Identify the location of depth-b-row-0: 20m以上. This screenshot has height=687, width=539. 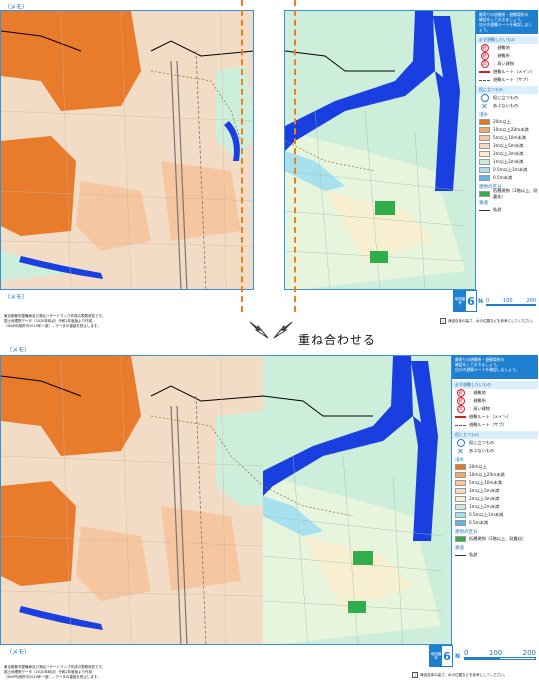
(495, 467).